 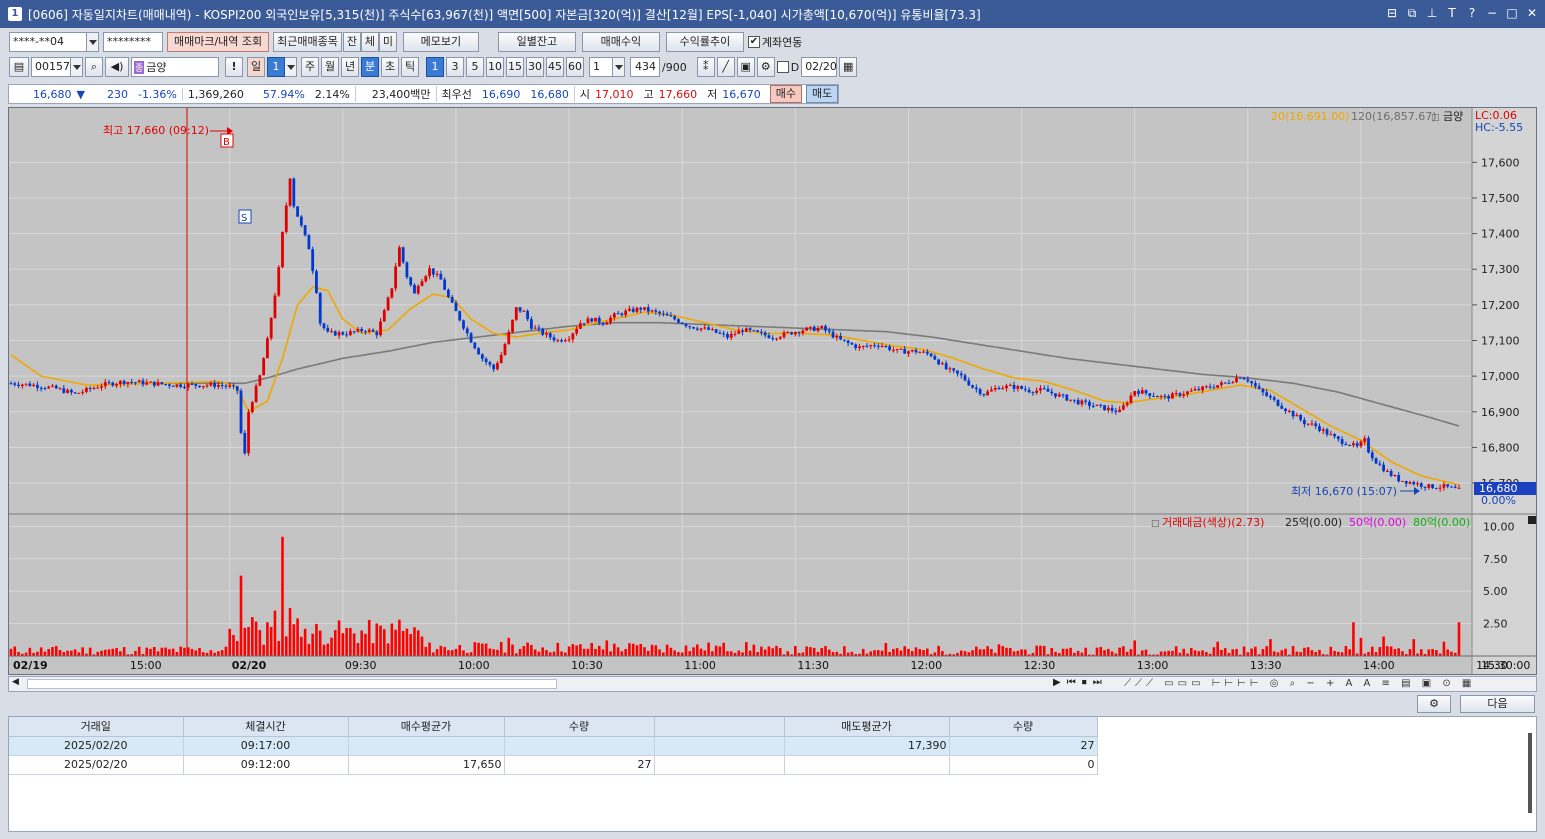 I want to click on period-dropdown-icon, so click(x=291, y=67).